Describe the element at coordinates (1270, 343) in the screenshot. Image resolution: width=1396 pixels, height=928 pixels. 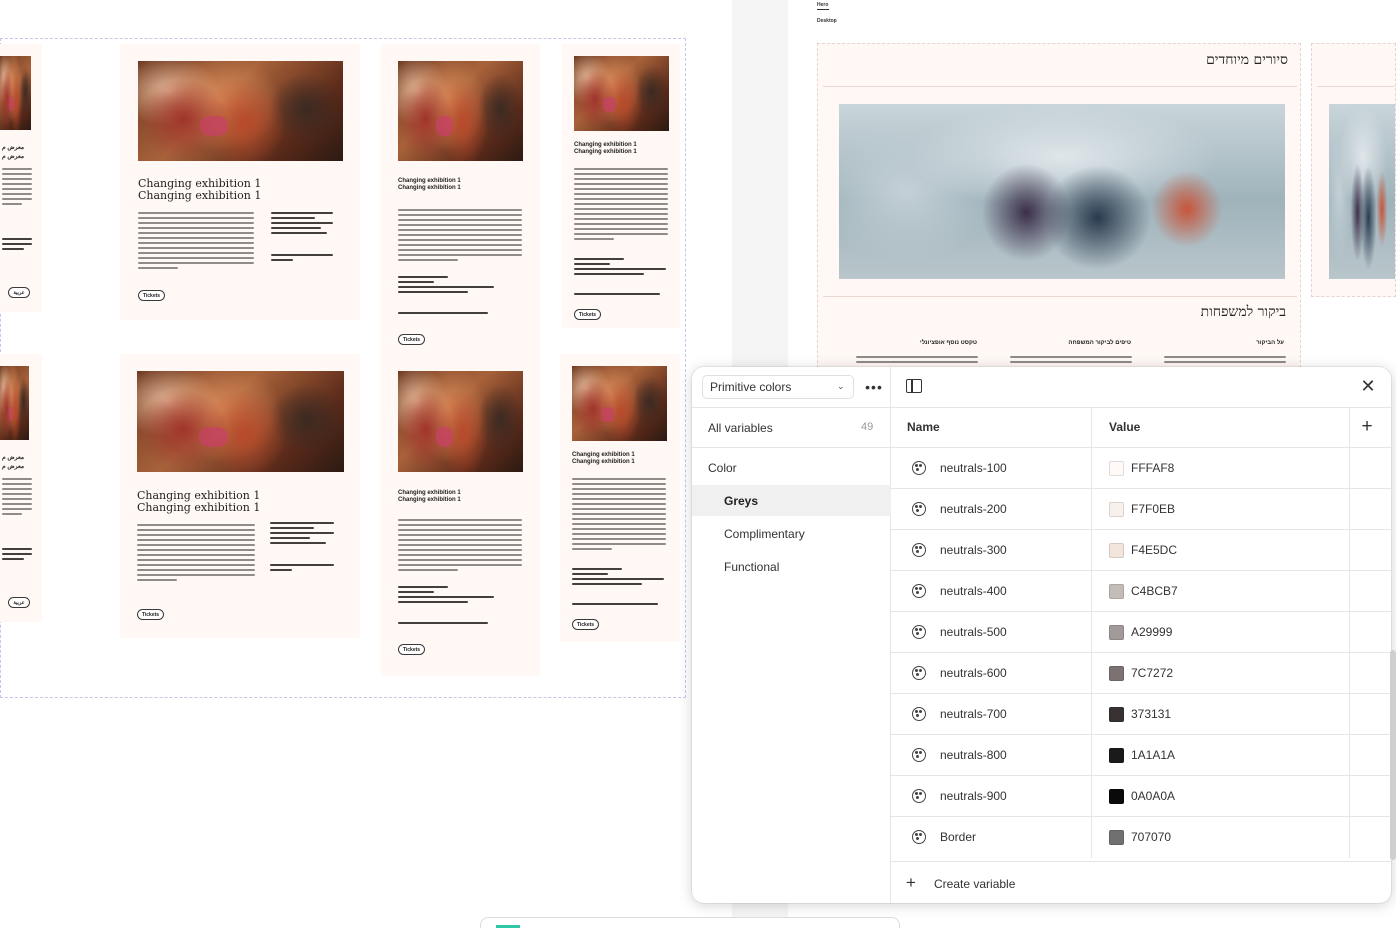
I see `hero-col-title: על הביקור` at that location.